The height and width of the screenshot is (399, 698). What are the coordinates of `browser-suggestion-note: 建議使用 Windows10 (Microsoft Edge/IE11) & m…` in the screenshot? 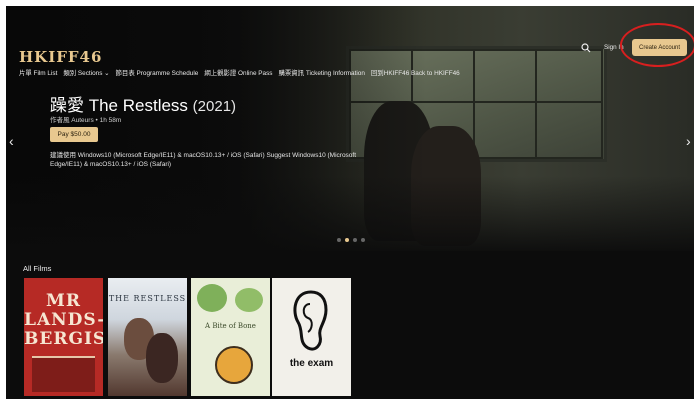 It's located at (203, 160).